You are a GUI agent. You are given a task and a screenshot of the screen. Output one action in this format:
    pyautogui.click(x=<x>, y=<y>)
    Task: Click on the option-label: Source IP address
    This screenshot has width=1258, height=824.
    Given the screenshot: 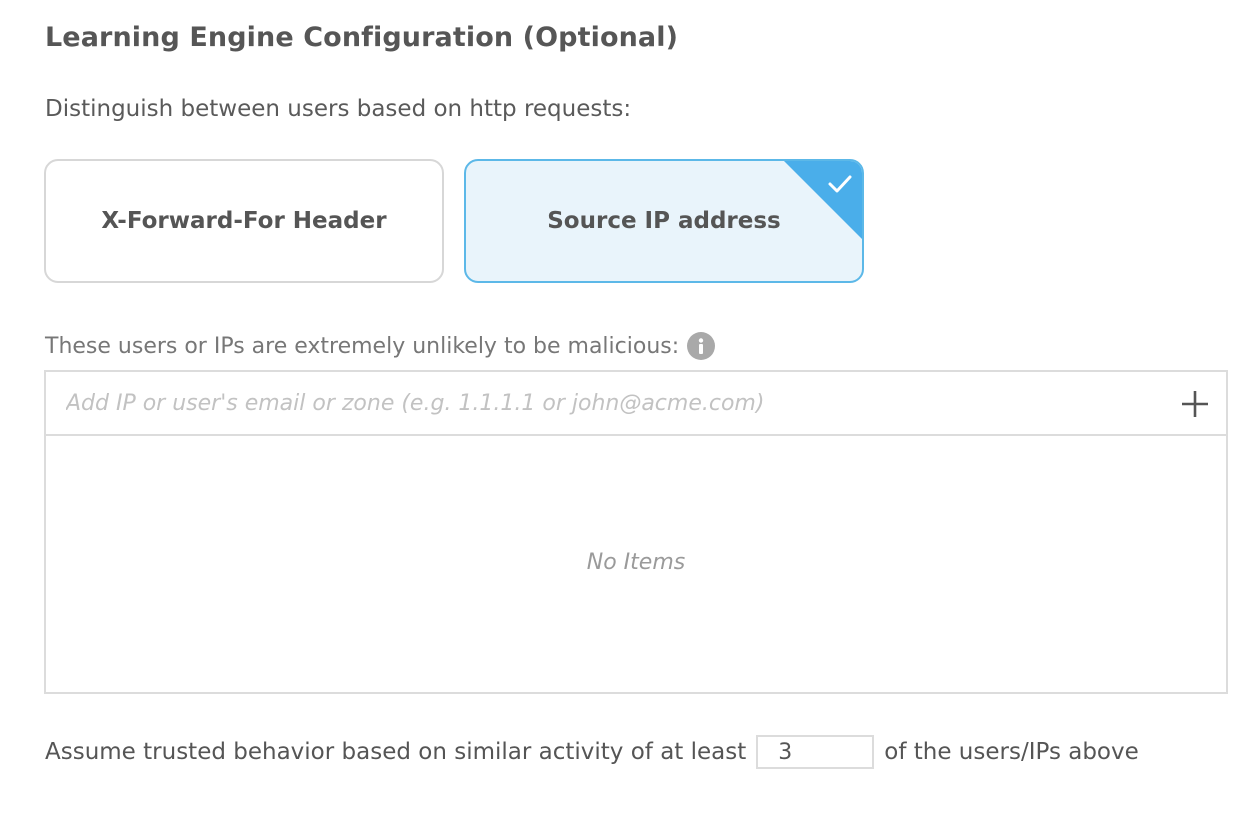 What is the action you would take?
    pyautogui.click(x=664, y=221)
    